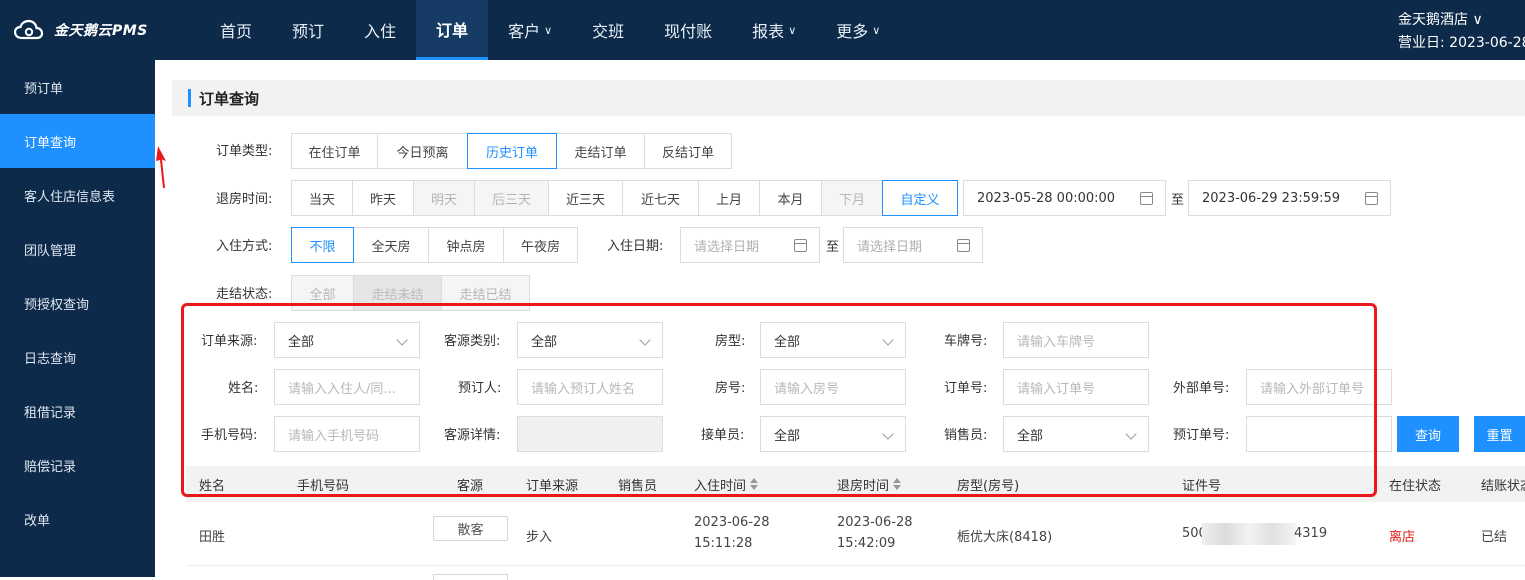 Image resolution: width=1525 pixels, height=580 pixels. I want to click on guest-source-type-select: 全部, so click(590, 340).